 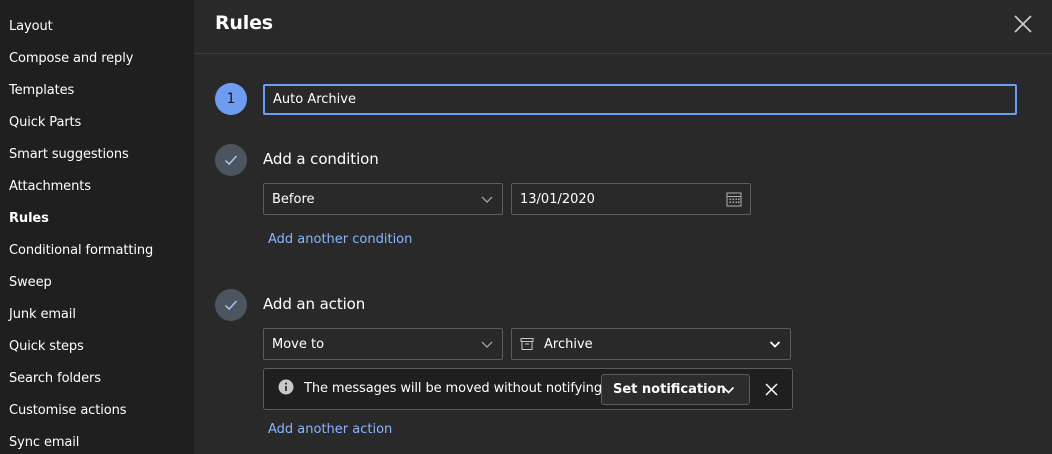 What do you see at coordinates (69, 154) in the screenshot?
I see `sidebar-item-label: Smart suggestions` at bounding box center [69, 154].